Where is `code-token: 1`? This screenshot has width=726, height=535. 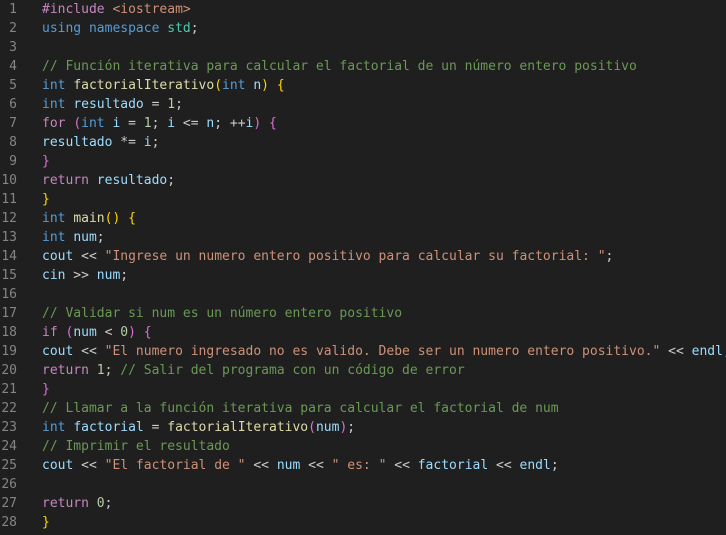
code-token: 1 is located at coordinates (100, 370).